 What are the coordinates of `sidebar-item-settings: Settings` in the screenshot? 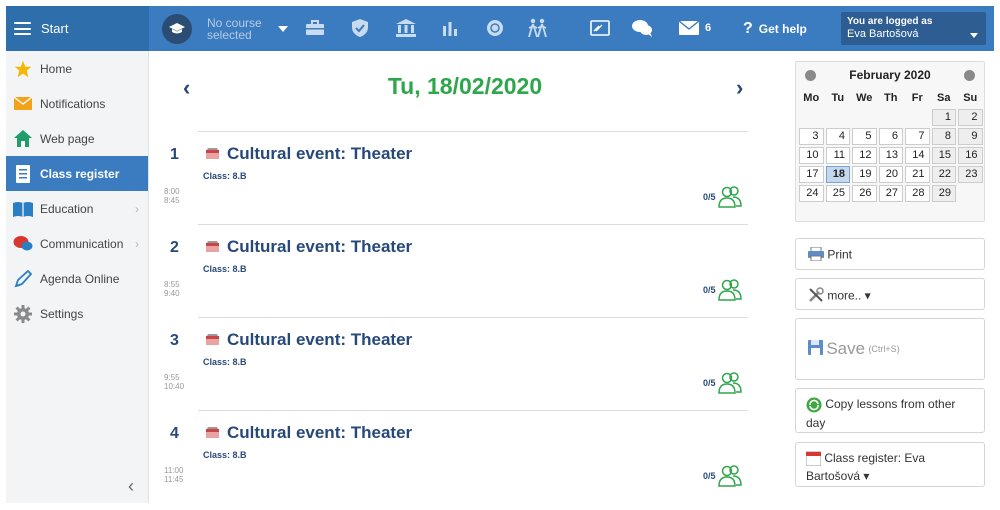 It's located at (77, 313).